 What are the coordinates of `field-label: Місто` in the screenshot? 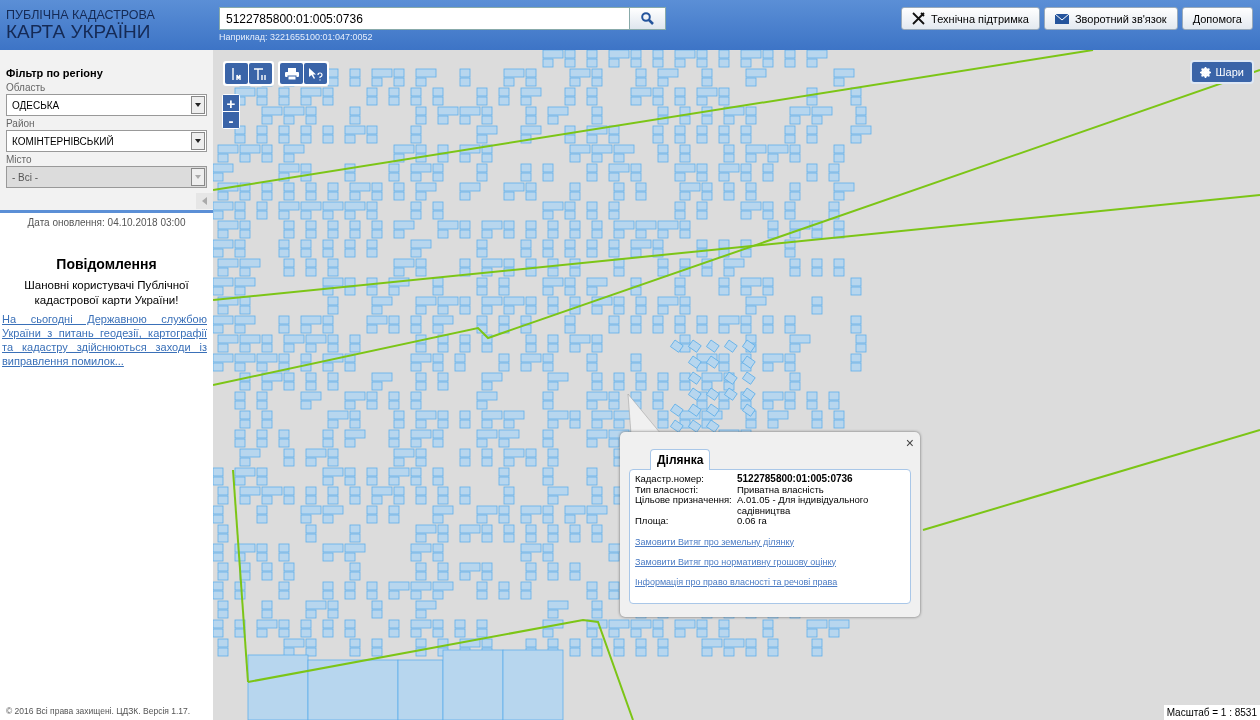 It's located at (19, 159).